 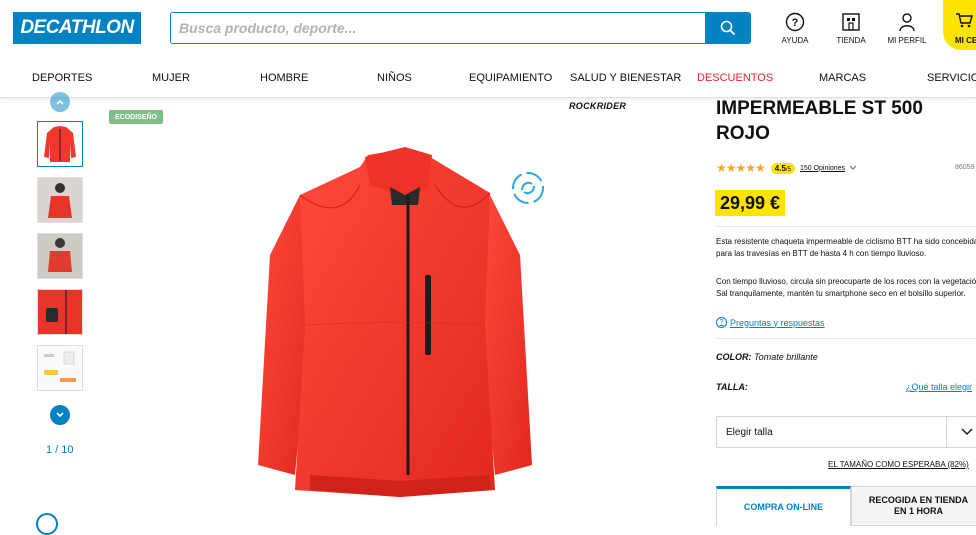 What do you see at coordinates (394, 78) in the screenshot?
I see `nav-item-ninos: NIÑOS` at bounding box center [394, 78].